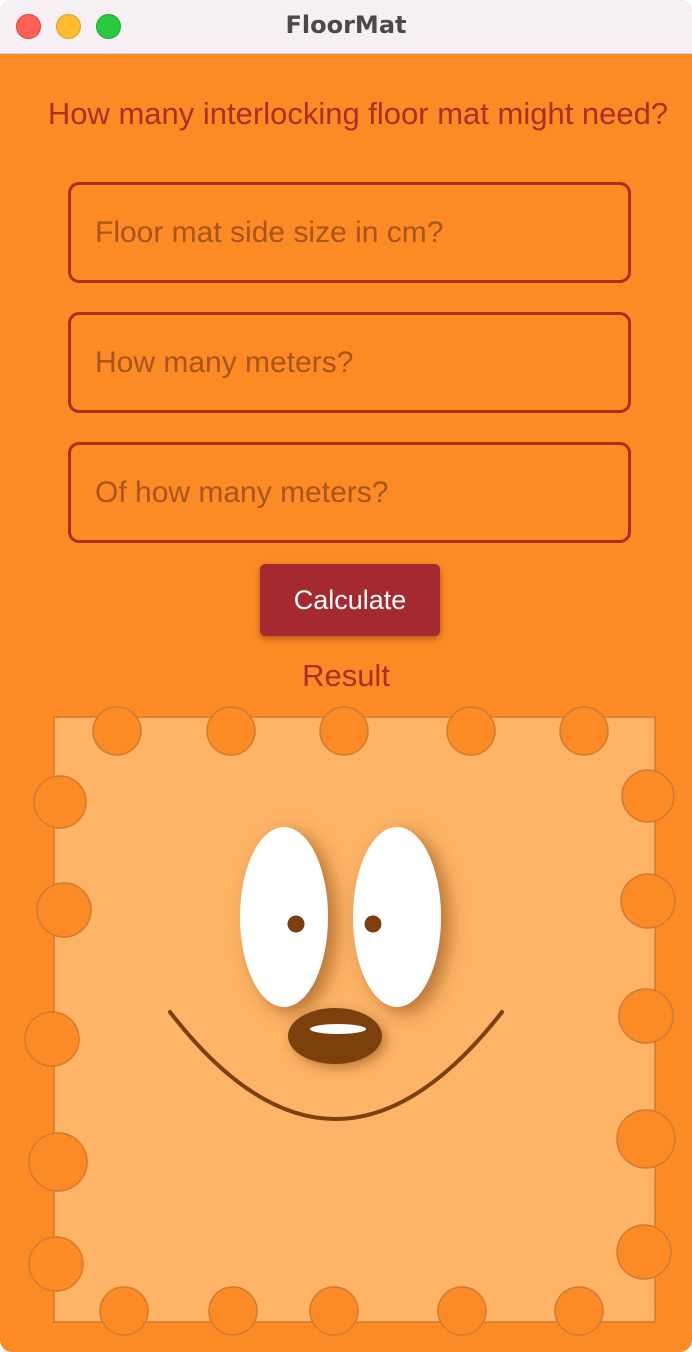 The width and height of the screenshot is (692, 1352). What do you see at coordinates (284, 917) in the screenshot?
I see `left-eye` at bounding box center [284, 917].